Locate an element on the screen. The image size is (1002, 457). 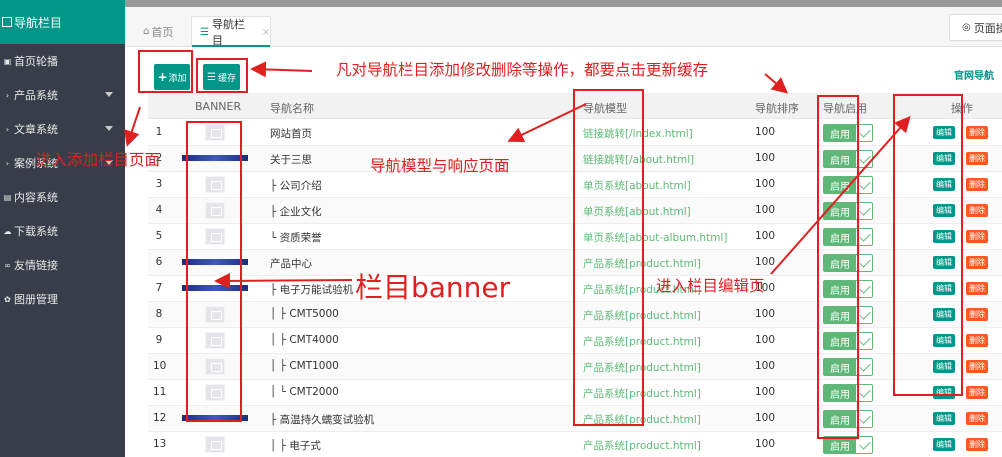
tab-home: ⌂ 首页 is located at coordinates (162, 31).